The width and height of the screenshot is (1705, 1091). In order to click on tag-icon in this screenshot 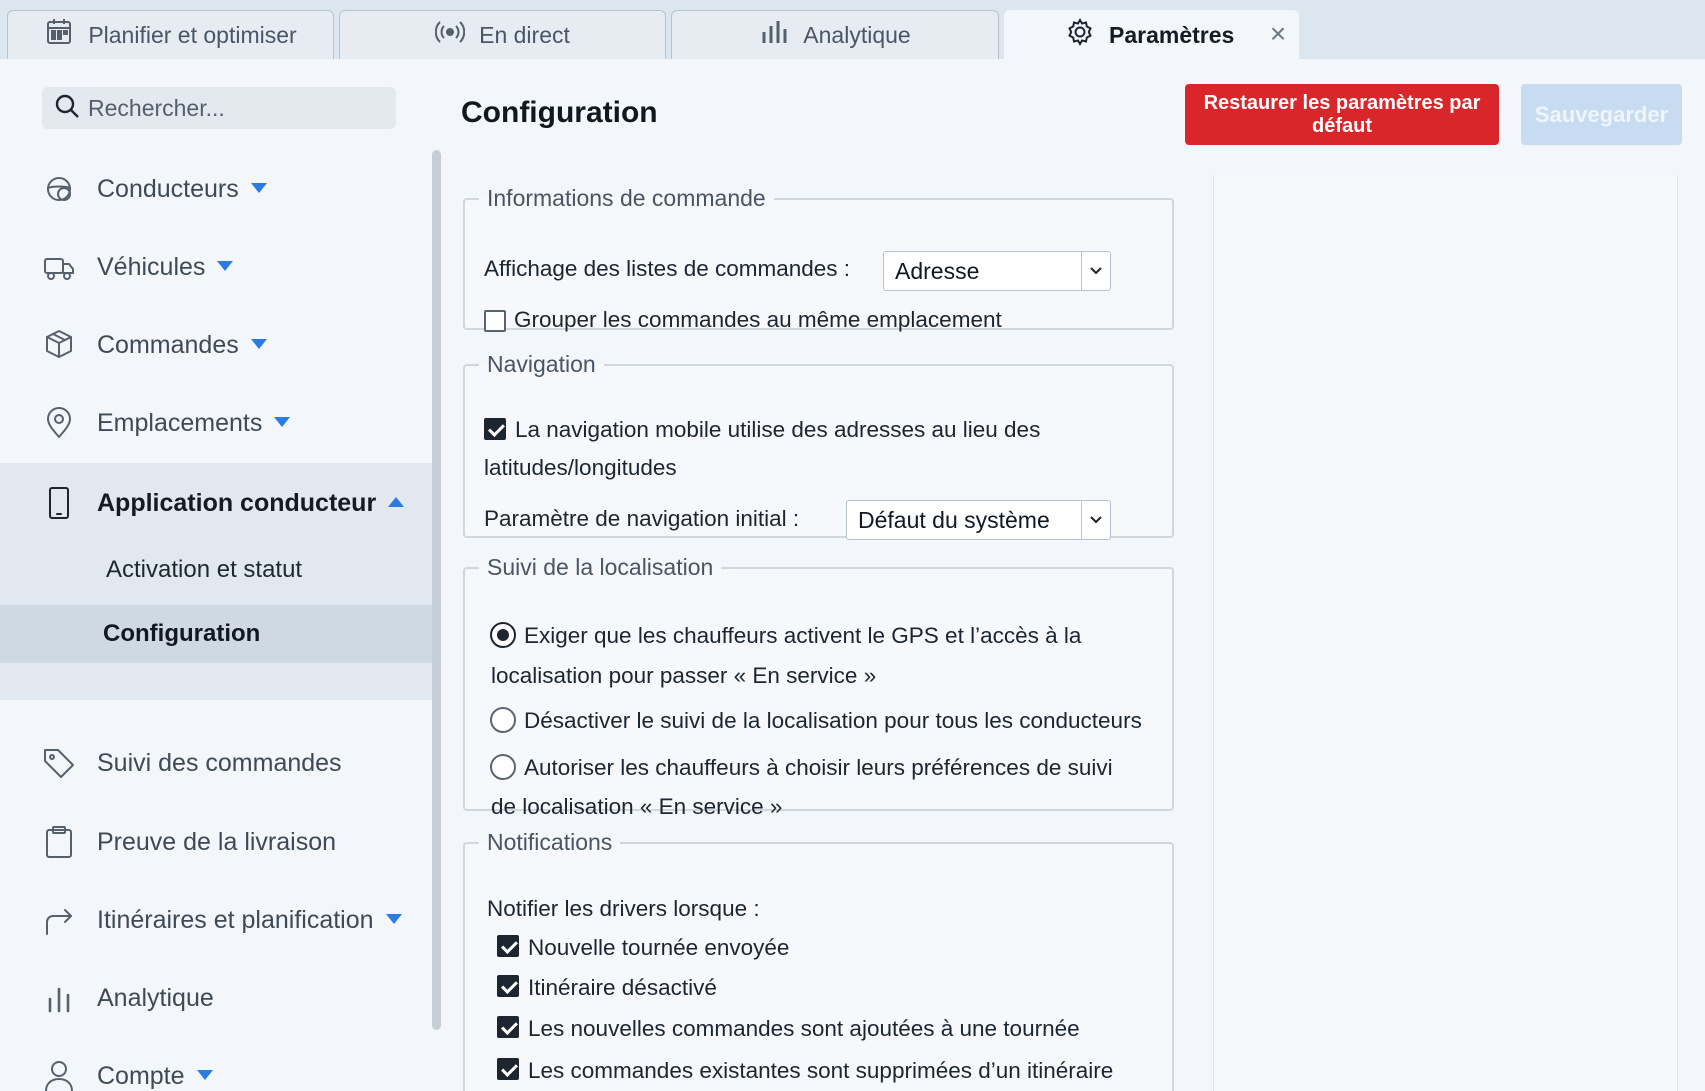, I will do `click(59, 763)`.